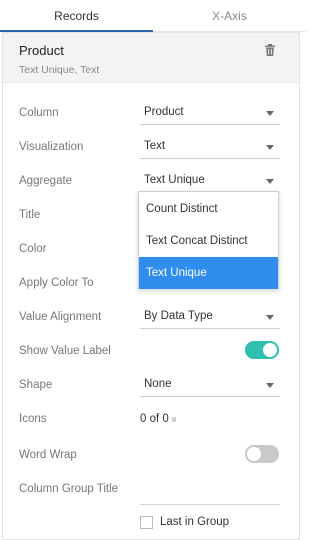 This screenshot has height=540, width=320. Describe the element at coordinates (56, 283) in the screenshot. I see `apply-color-to-label: Apply Color To` at that location.